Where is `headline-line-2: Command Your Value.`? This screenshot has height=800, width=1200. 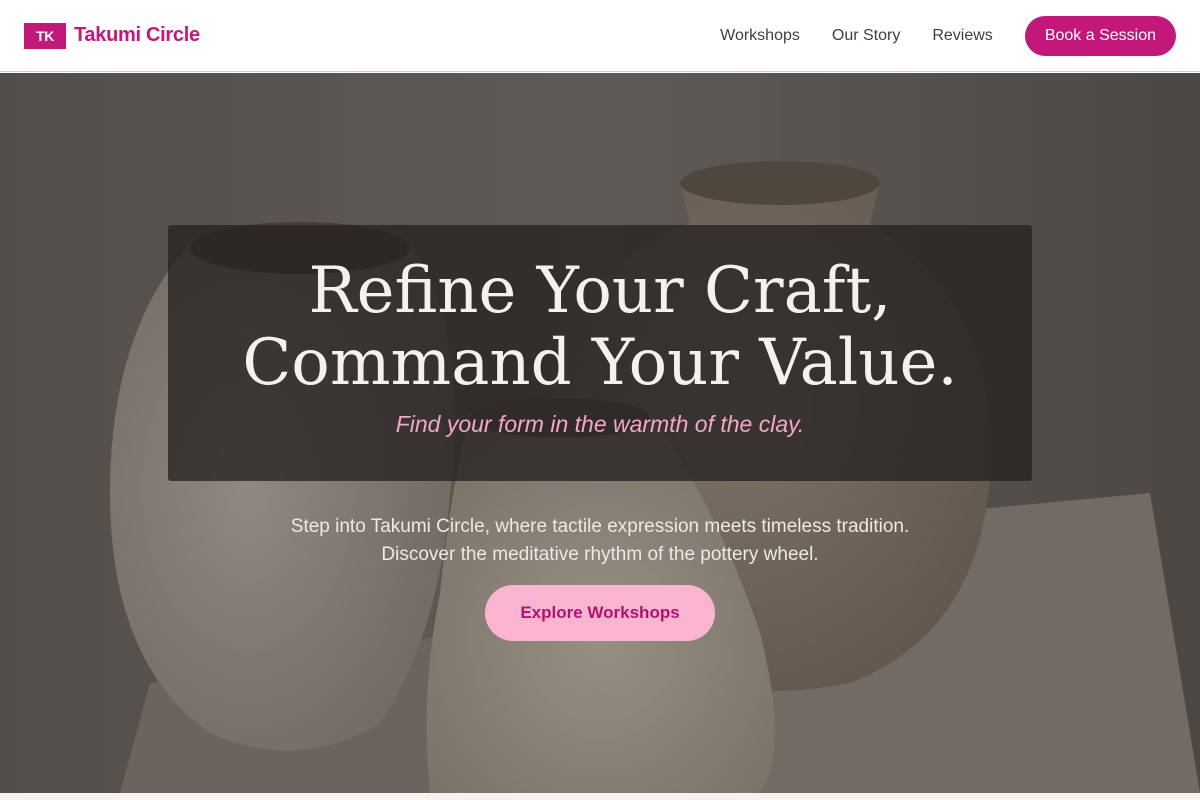
headline-line-2: Command Your Value. is located at coordinates (600, 363).